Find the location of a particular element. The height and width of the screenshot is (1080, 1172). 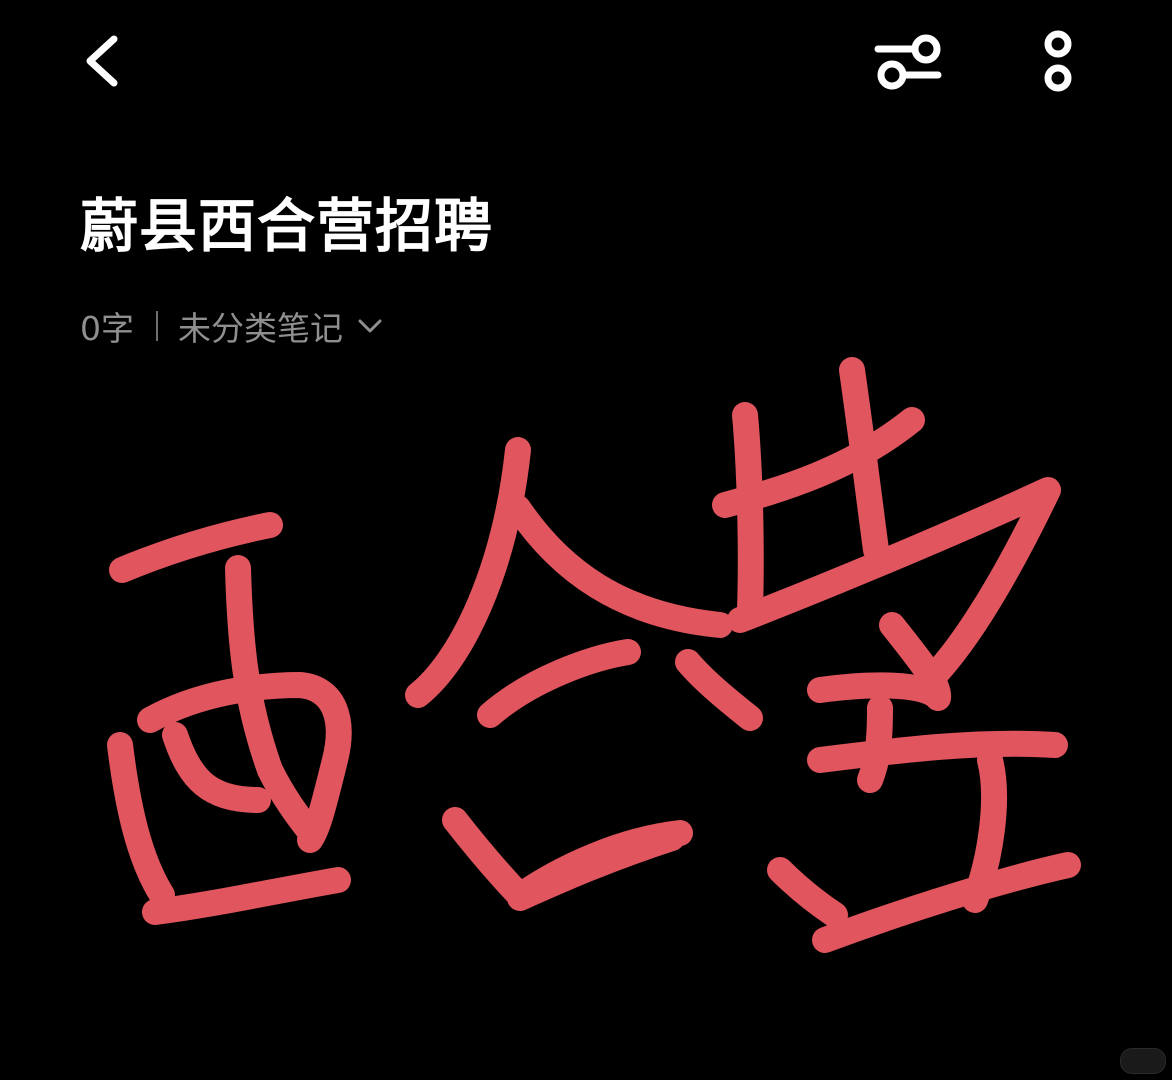

chevron-down-icon is located at coordinates (370, 326).